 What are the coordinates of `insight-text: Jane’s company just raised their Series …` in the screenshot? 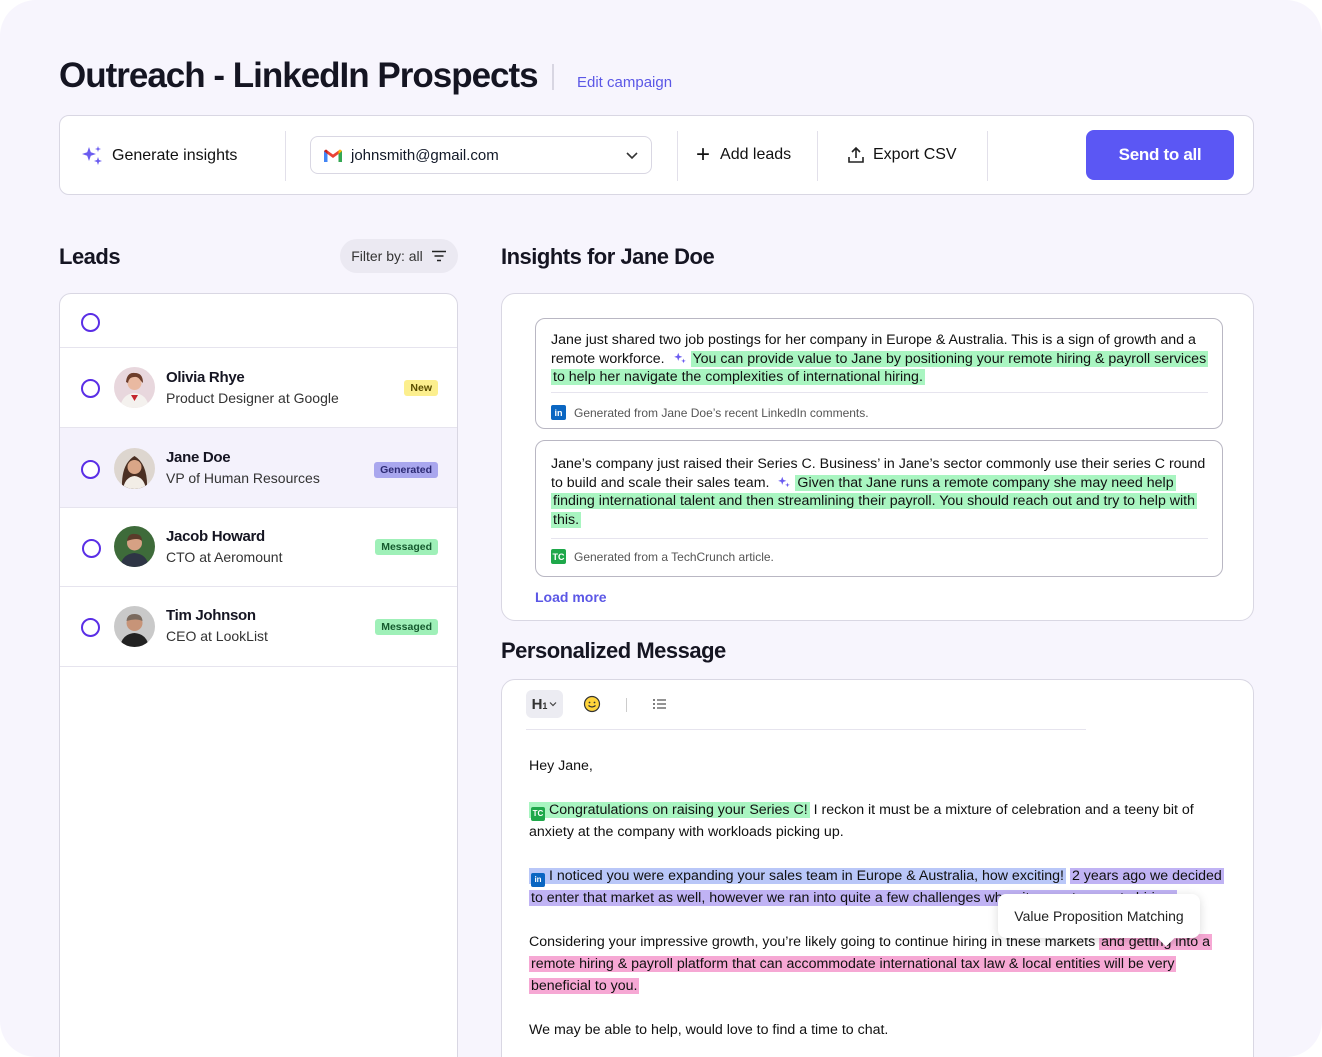 It's located at (879, 492).